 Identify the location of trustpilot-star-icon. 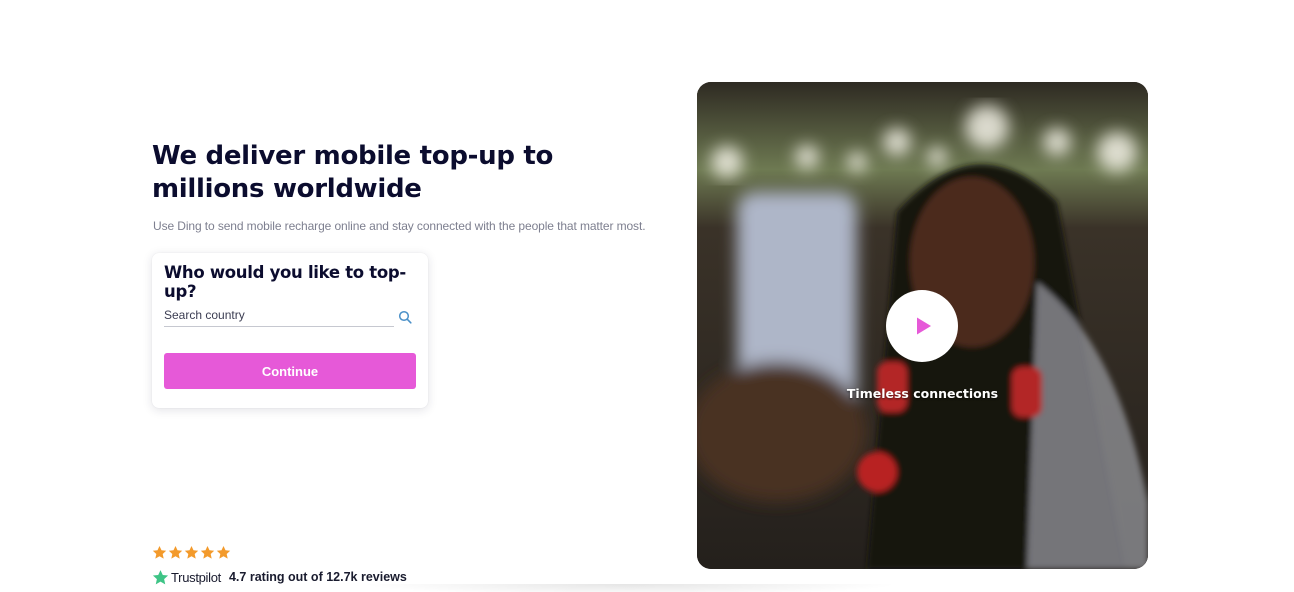
(160, 576).